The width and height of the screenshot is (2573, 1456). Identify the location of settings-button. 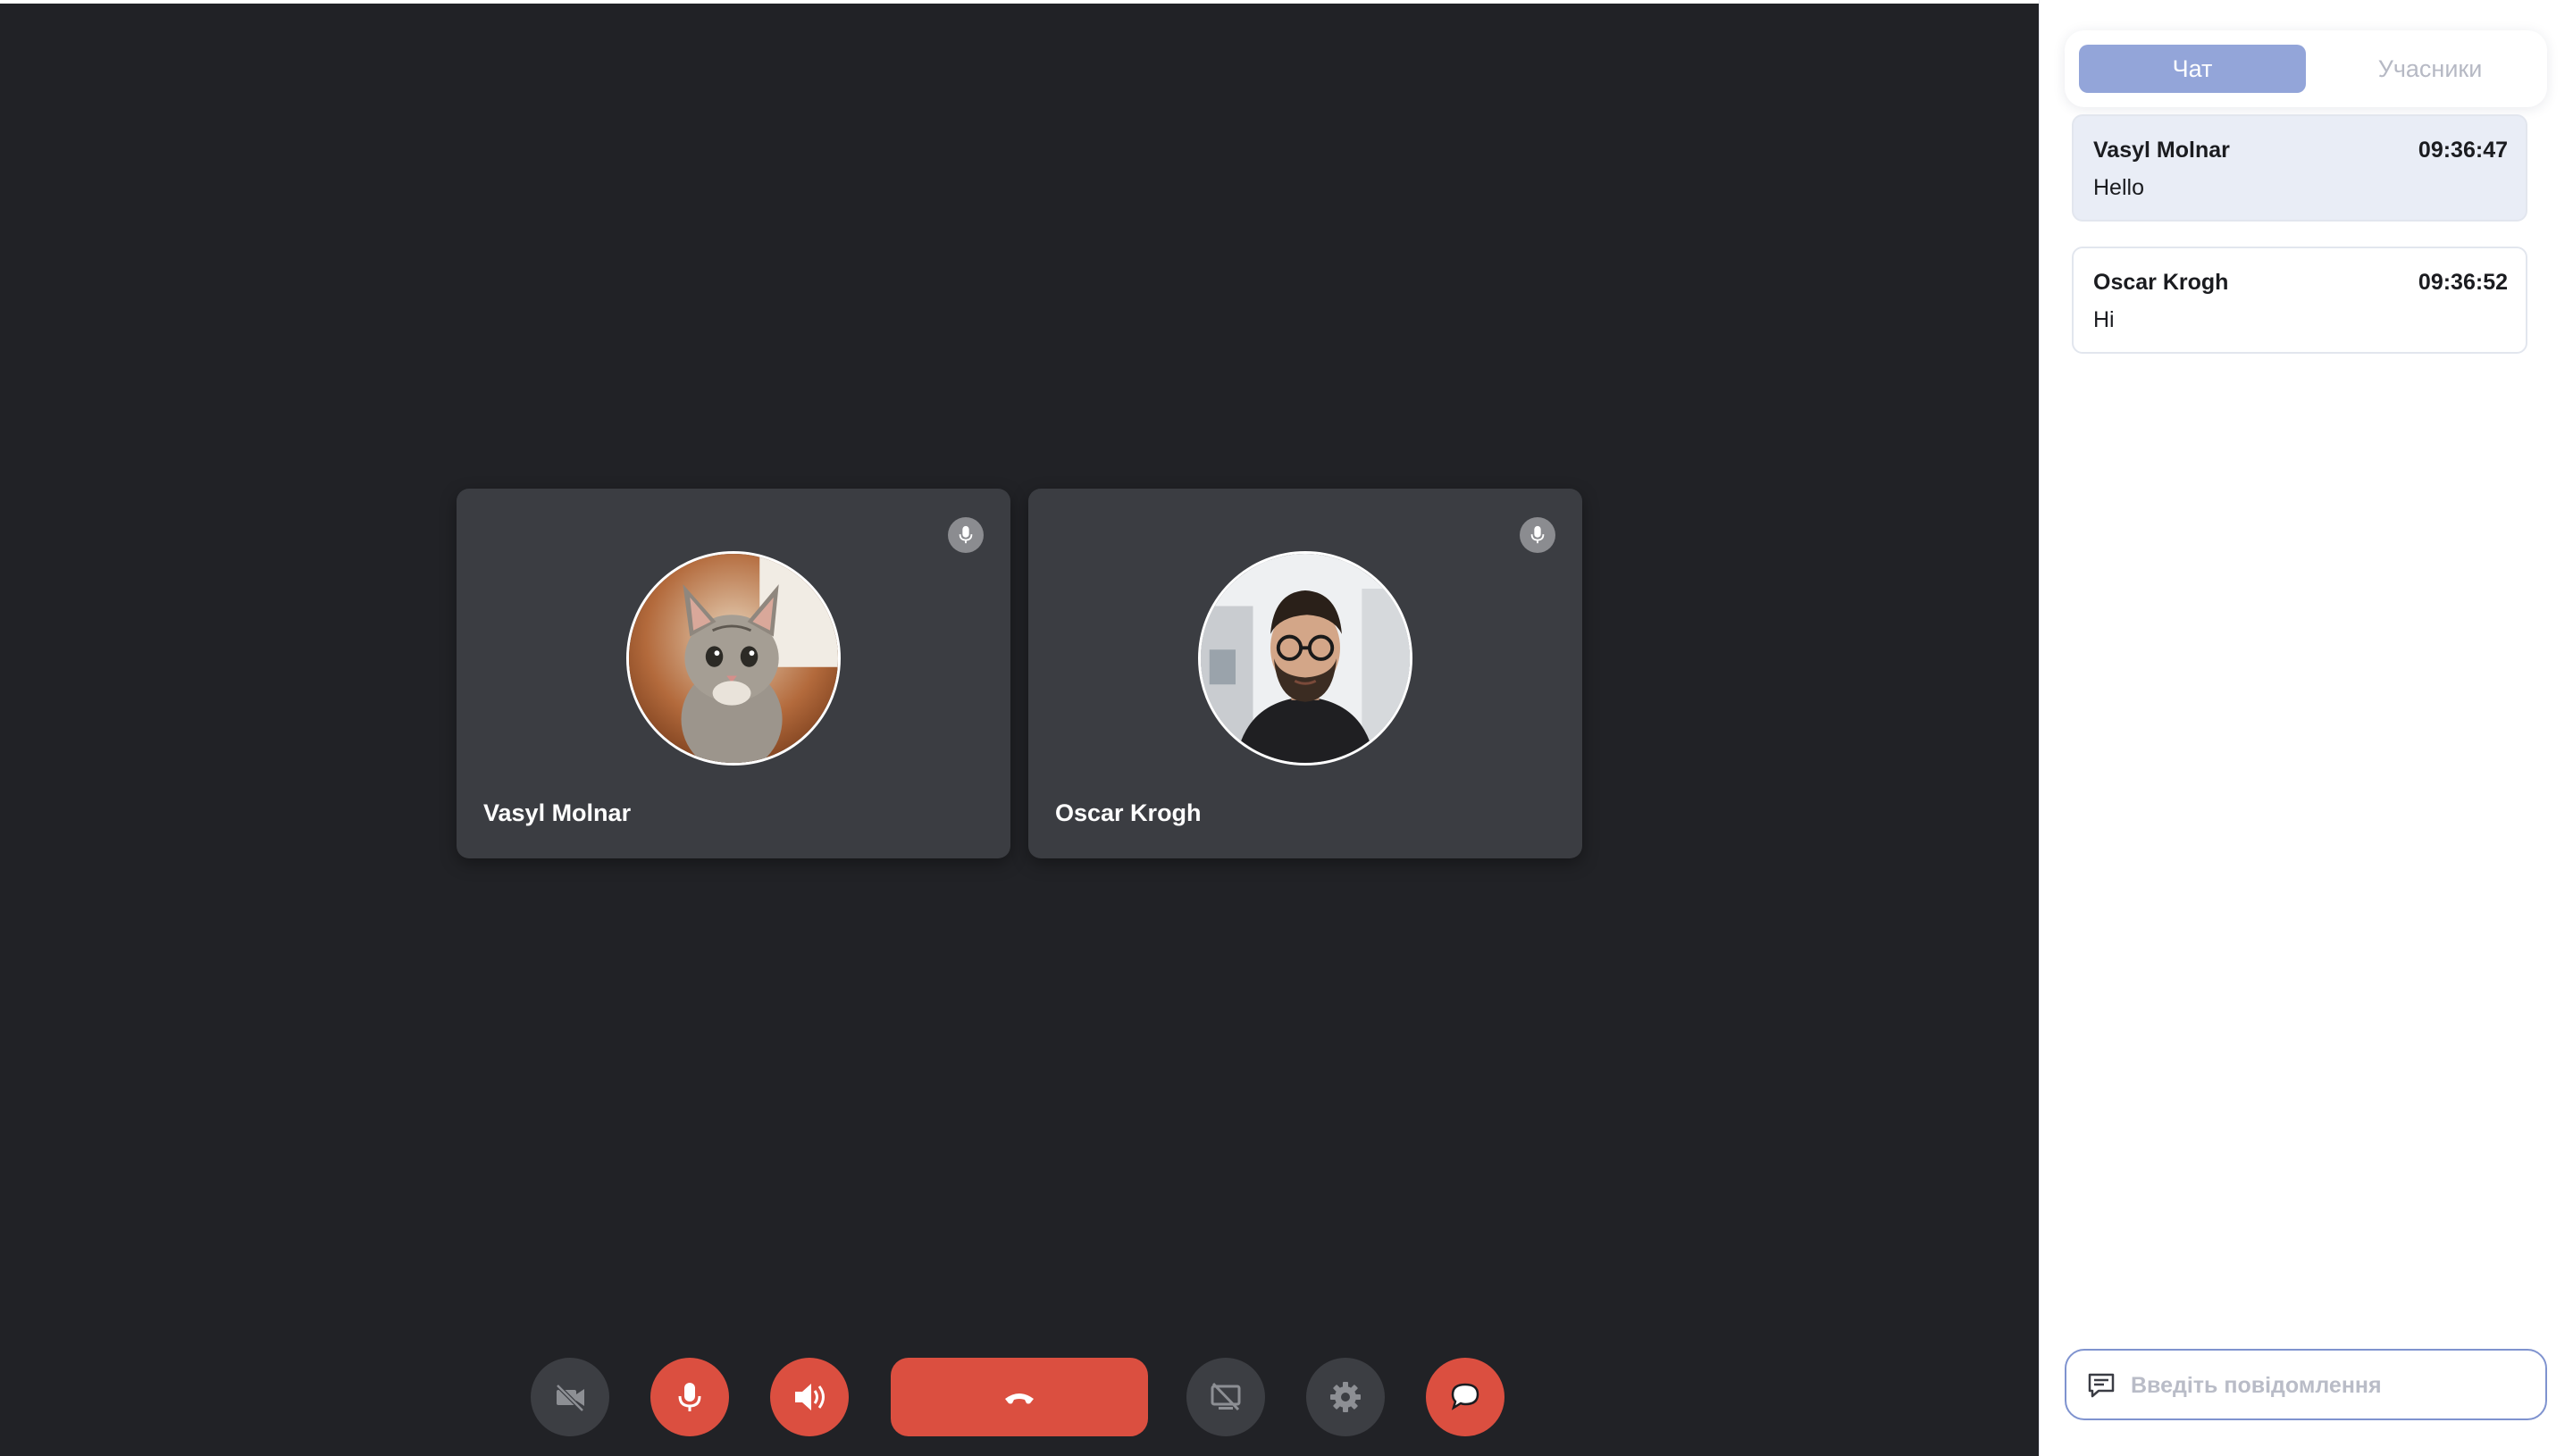
(1345, 1397).